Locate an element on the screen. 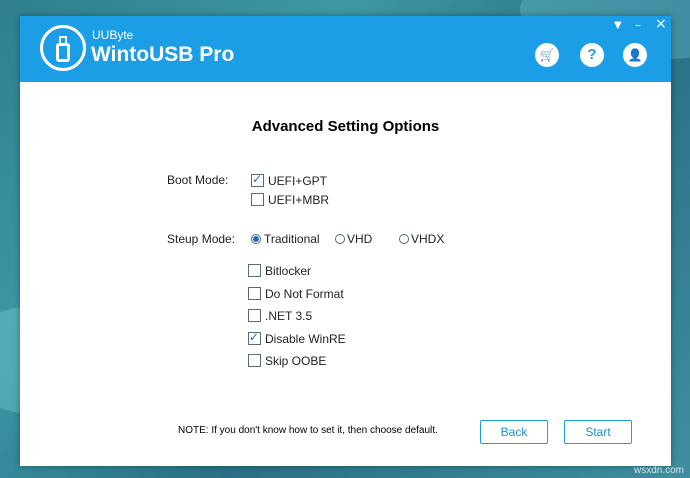  checkbox-uefi-gpt: ✓ is located at coordinates (257, 179).